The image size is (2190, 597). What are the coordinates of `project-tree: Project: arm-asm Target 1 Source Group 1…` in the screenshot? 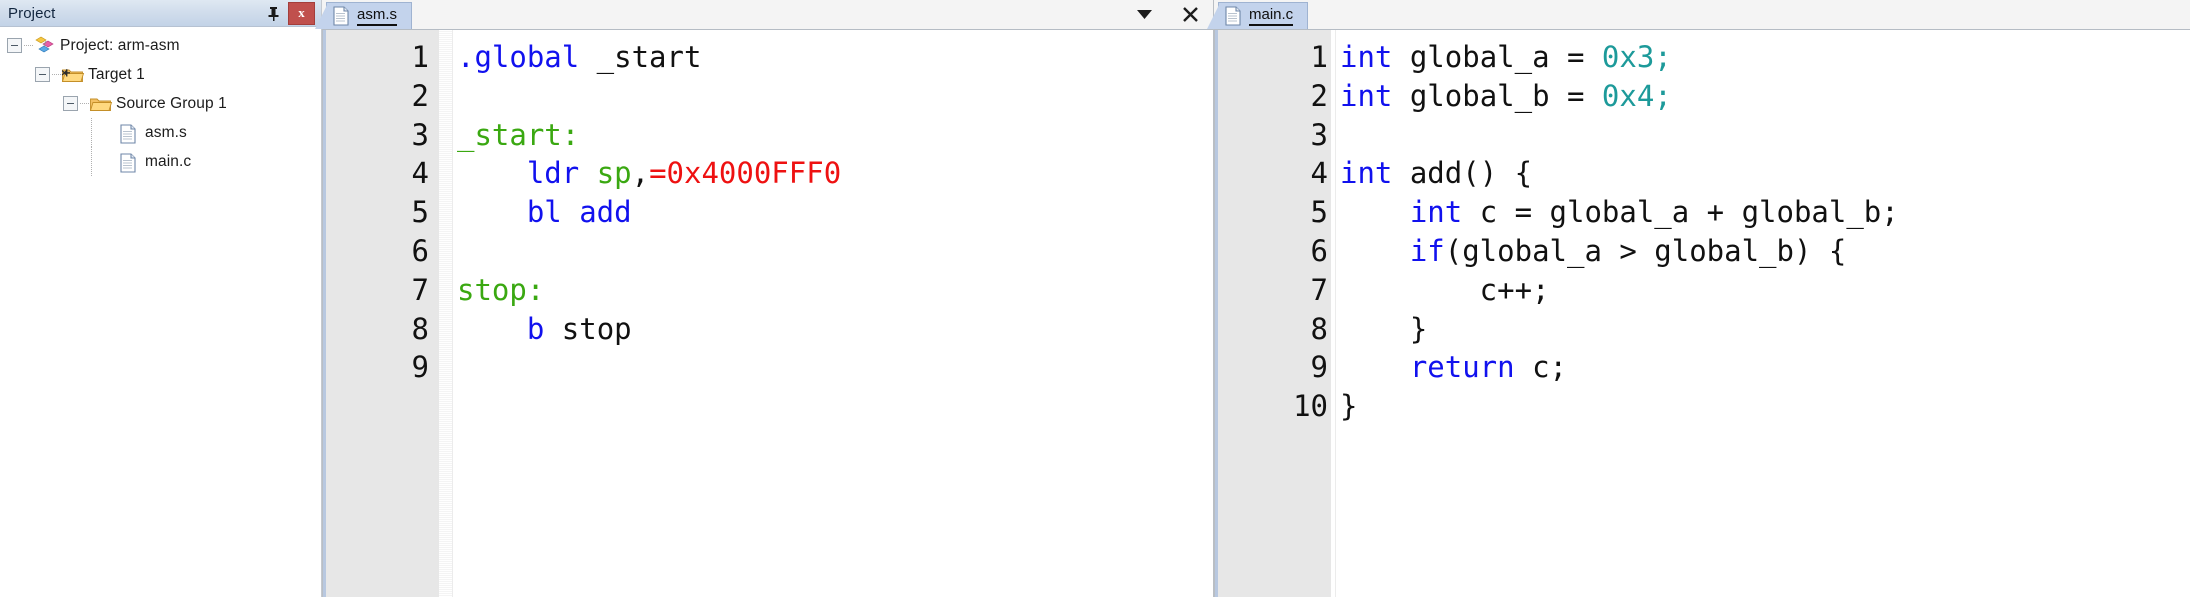 It's located at (160, 312).